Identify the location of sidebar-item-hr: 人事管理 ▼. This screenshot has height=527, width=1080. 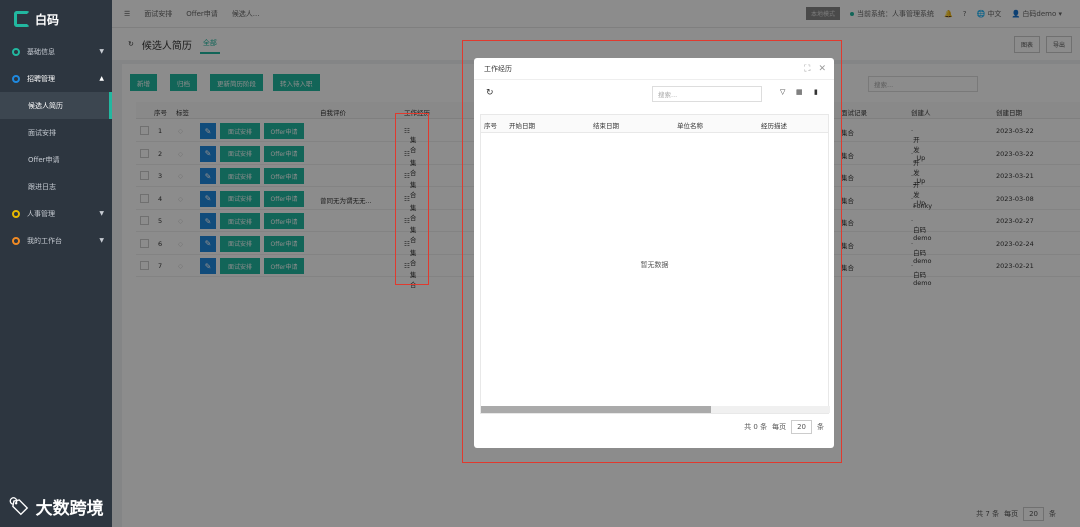
(56, 213).